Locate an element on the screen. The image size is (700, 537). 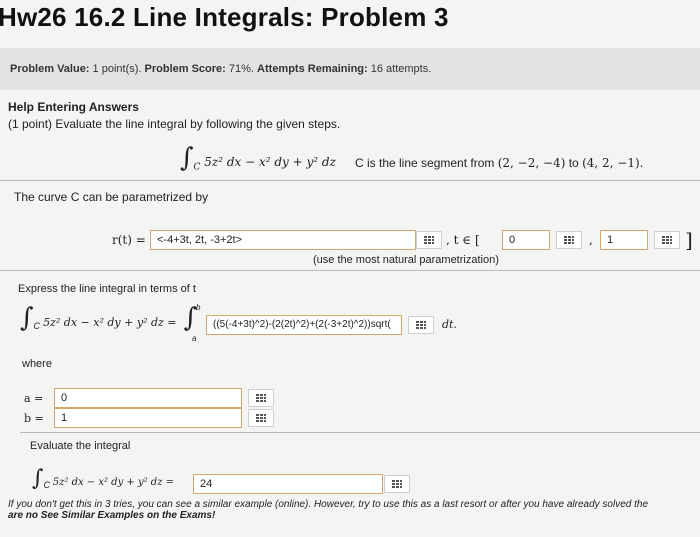
a-label: a = is located at coordinates (34, 398).